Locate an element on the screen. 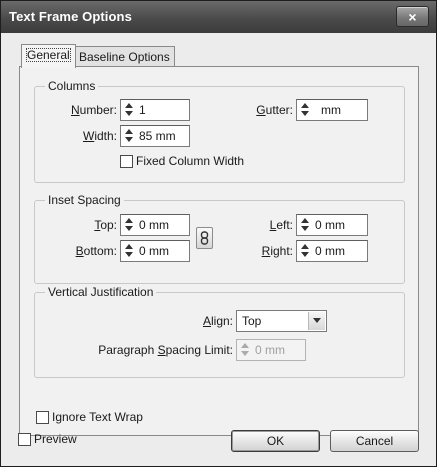  fixed-column-width-checkbox: Fixed Column Width is located at coordinates (200, 162).